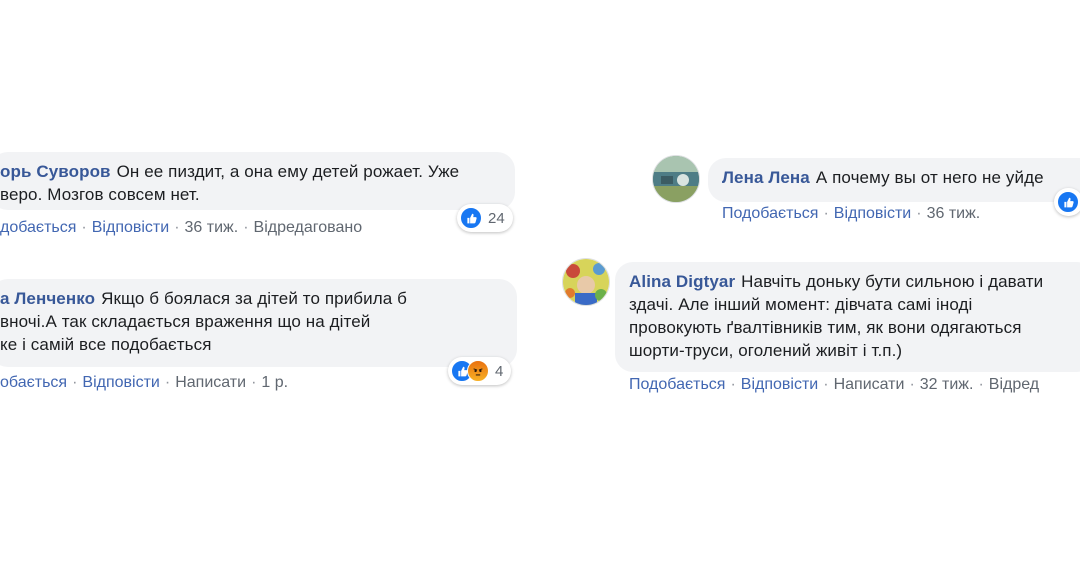 This screenshot has width=1080, height=580. I want to click on comment-actions: обається · Відповісти · Написати · 1 р., so click(144, 383).